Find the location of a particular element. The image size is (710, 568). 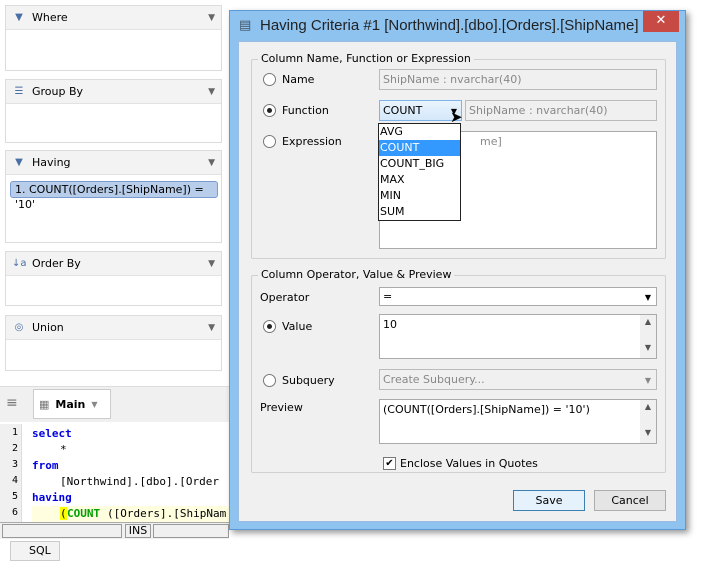

subquery-radio: Subquery is located at coordinates (299, 380).